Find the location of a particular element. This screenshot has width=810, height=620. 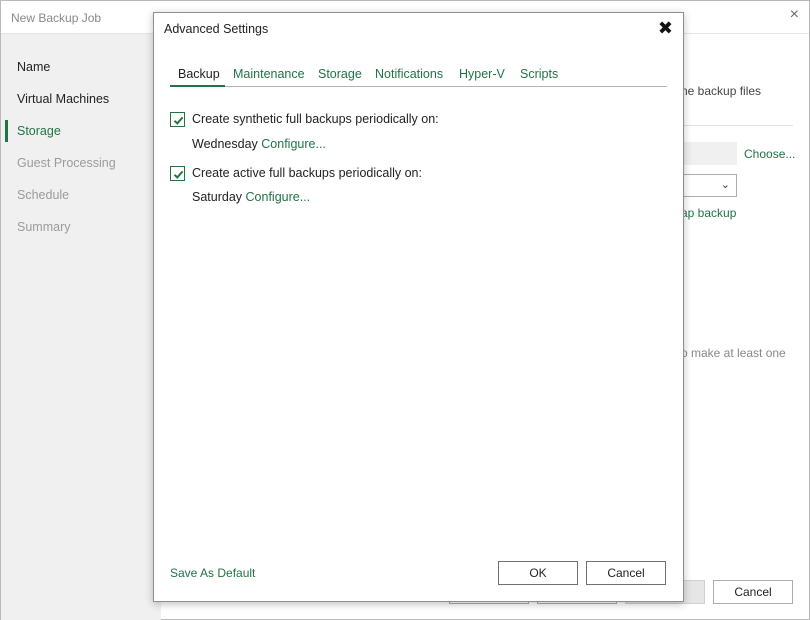

step-storage: Storage is located at coordinates (39, 131).